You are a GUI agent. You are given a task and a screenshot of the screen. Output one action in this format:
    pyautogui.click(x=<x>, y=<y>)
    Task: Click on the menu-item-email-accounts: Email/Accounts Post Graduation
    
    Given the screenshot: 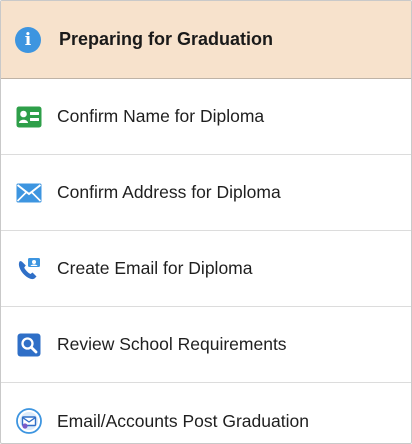 What is the action you would take?
    pyautogui.click(x=206, y=413)
    